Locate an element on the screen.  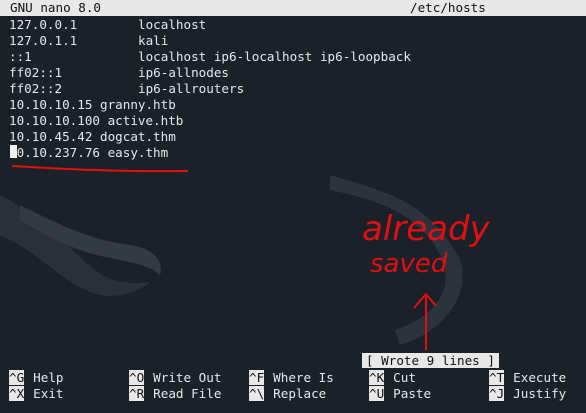
shortcut-label: Replace is located at coordinates (300, 393).